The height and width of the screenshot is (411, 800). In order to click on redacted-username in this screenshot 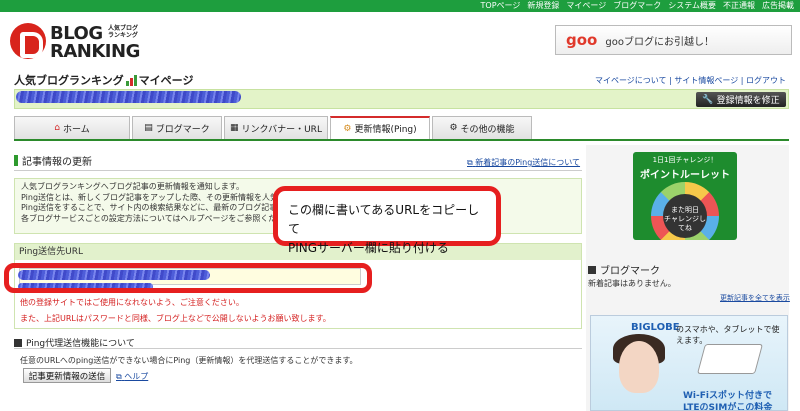, I will do `click(128, 97)`.